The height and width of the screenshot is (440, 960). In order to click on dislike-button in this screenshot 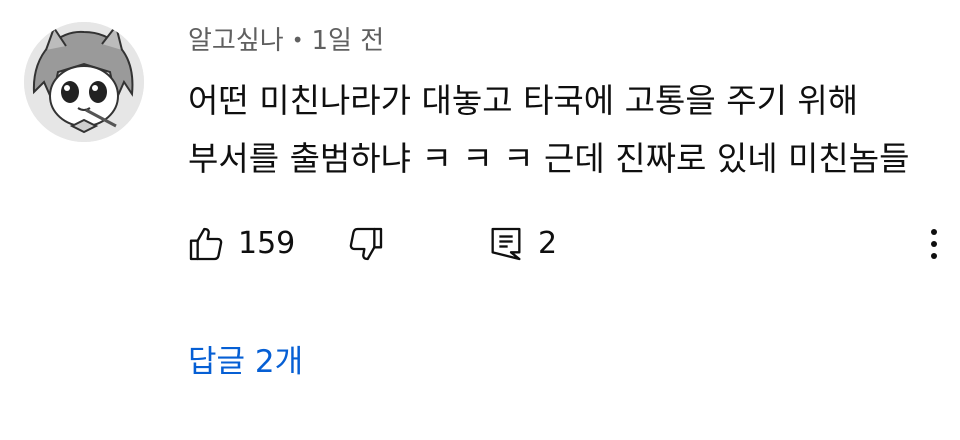, I will do `click(366, 244)`.